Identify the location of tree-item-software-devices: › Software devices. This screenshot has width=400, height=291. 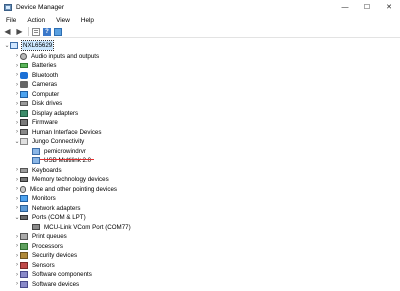
(46, 284).